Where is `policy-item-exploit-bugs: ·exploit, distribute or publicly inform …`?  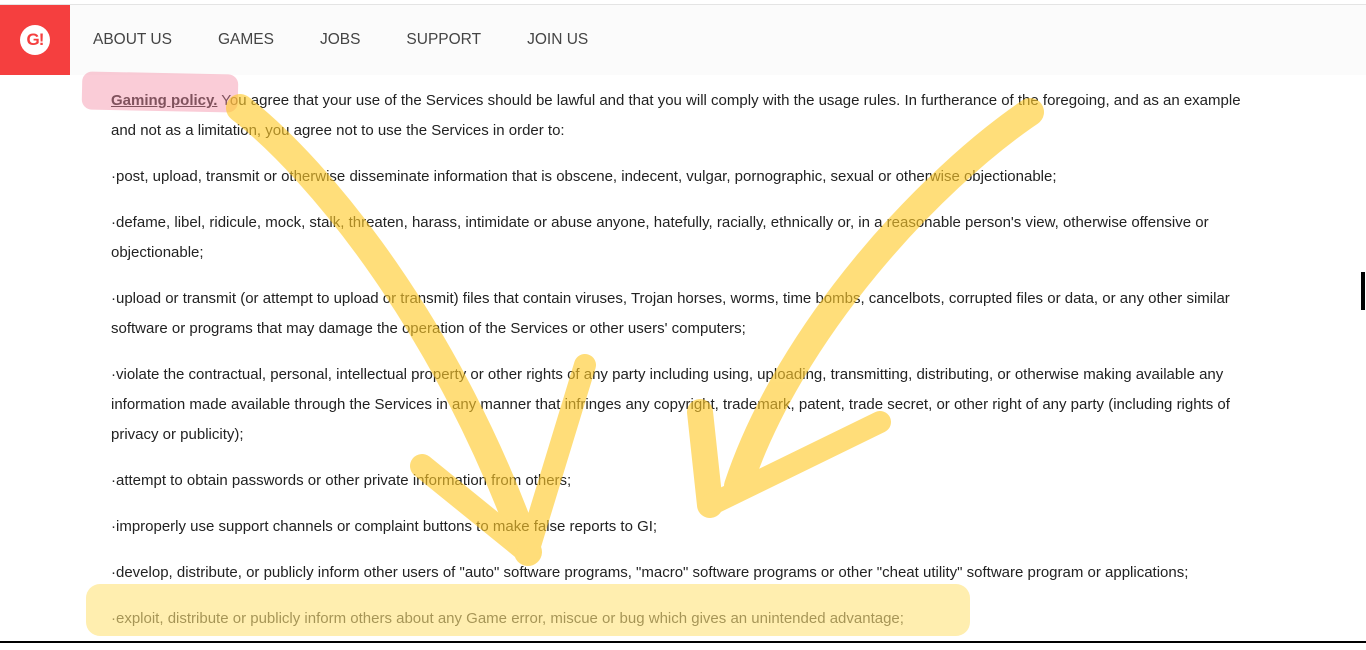
policy-item-exploit-bugs: ·exploit, distribute or publicly inform … is located at coordinates (507, 618).